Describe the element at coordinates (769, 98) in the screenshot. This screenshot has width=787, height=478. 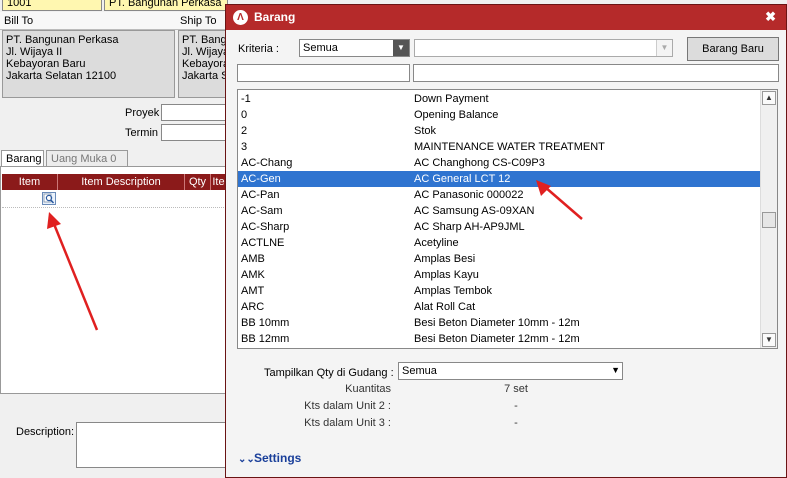
I see `scroll-up-icon: ▲` at that location.